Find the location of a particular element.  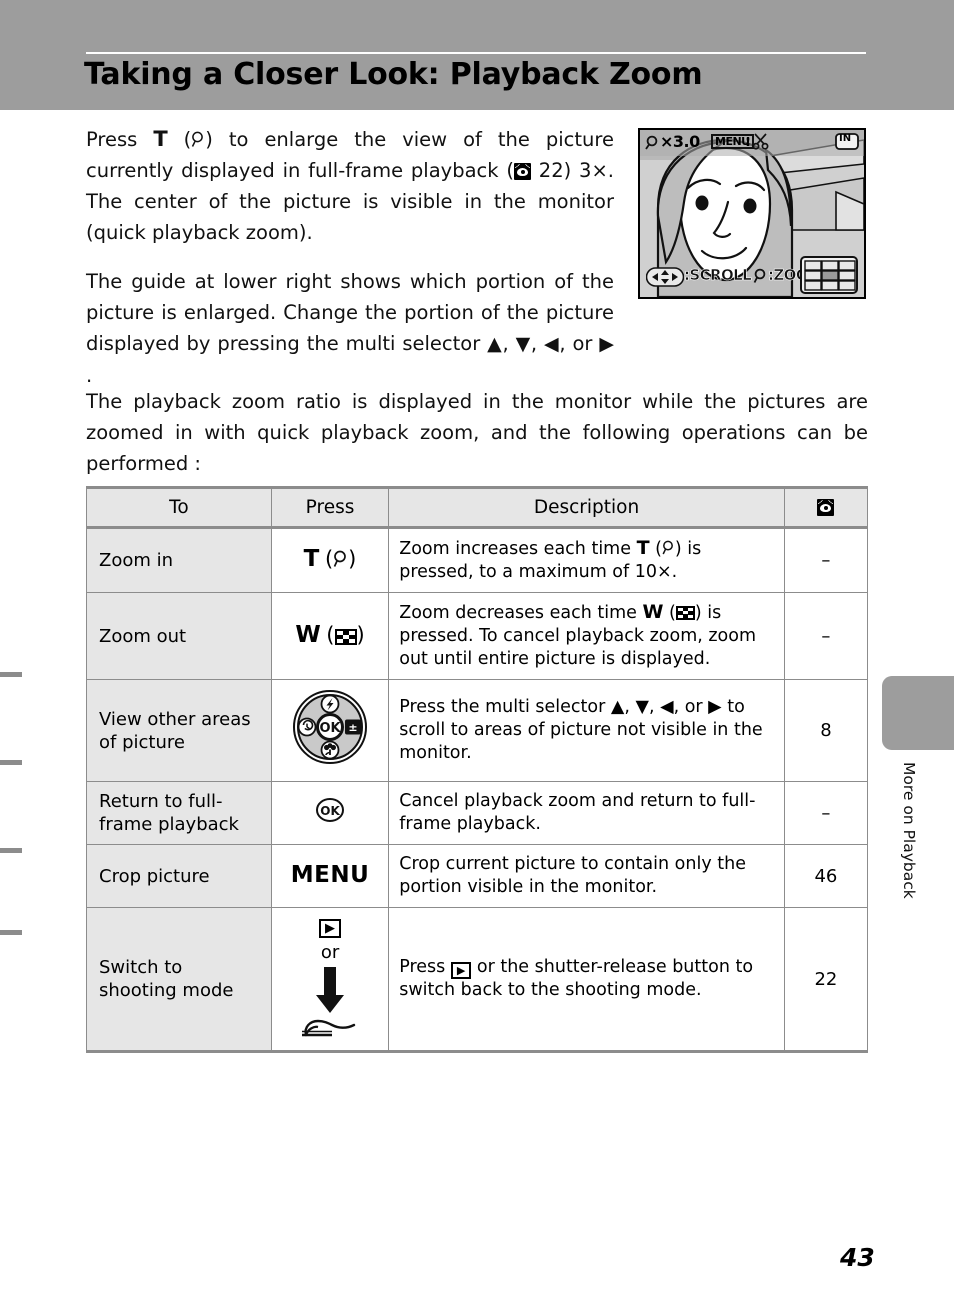

wide-button-label: W is located at coordinates (308, 634).